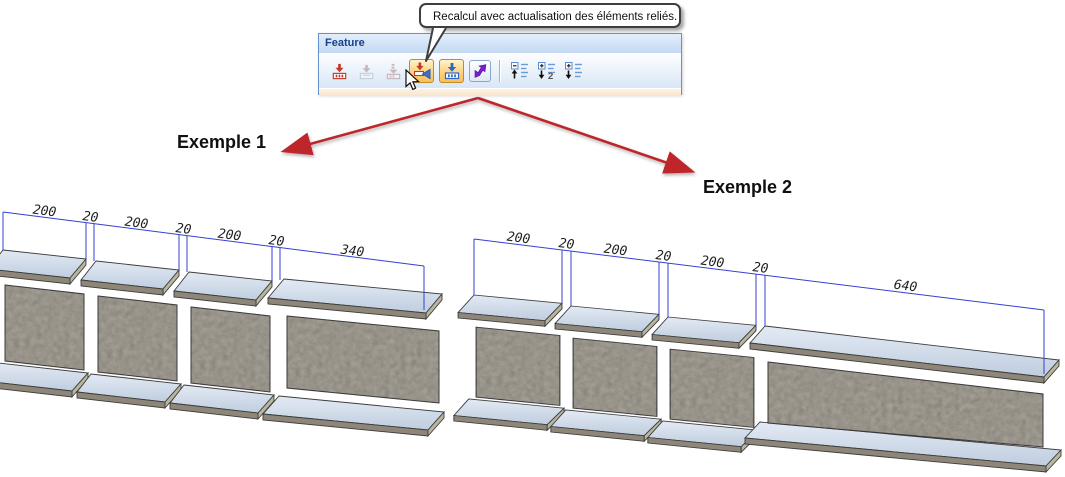 This screenshot has height=477, width=1065. What do you see at coordinates (412, 80) in the screenshot?
I see `mouse-cursor-icon` at bounding box center [412, 80].